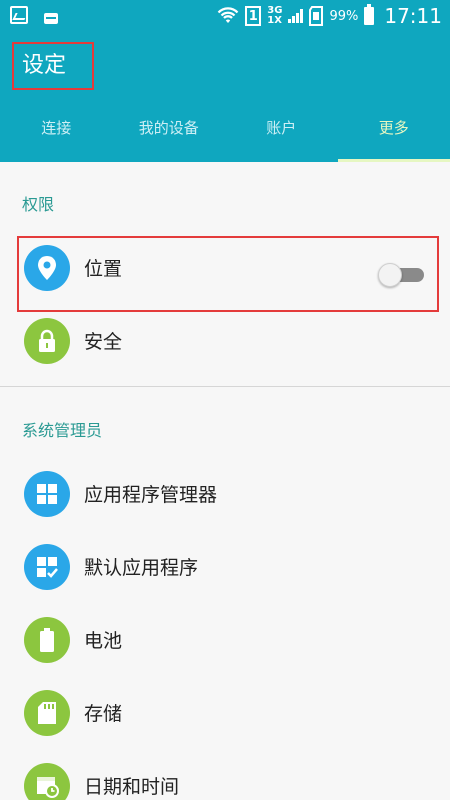 This screenshot has height=800, width=450. What do you see at coordinates (296, 16) in the screenshot?
I see `signal-icon` at bounding box center [296, 16].